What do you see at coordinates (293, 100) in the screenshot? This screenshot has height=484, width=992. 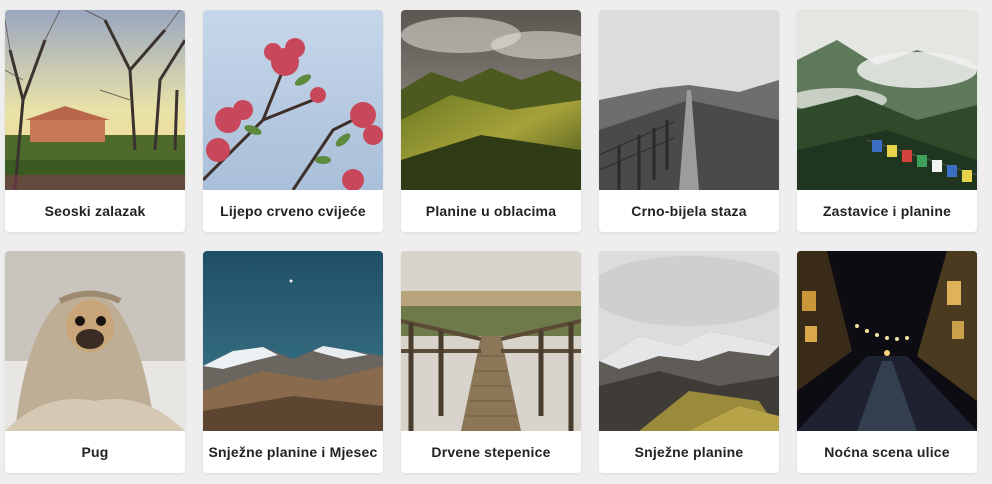 I see `photo-red-flowers` at bounding box center [293, 100].